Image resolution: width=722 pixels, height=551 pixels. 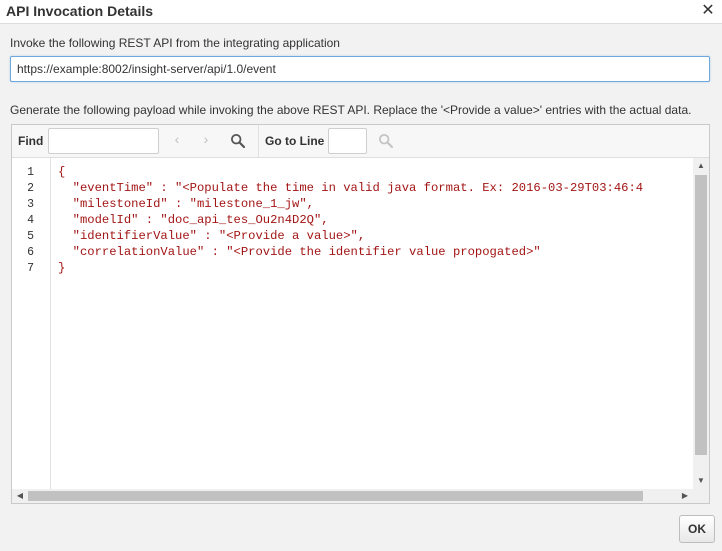 What do you see at coordinates (347, 141) in the screenshot?
I see `goto-line-input` at bounding box center [347, 141].